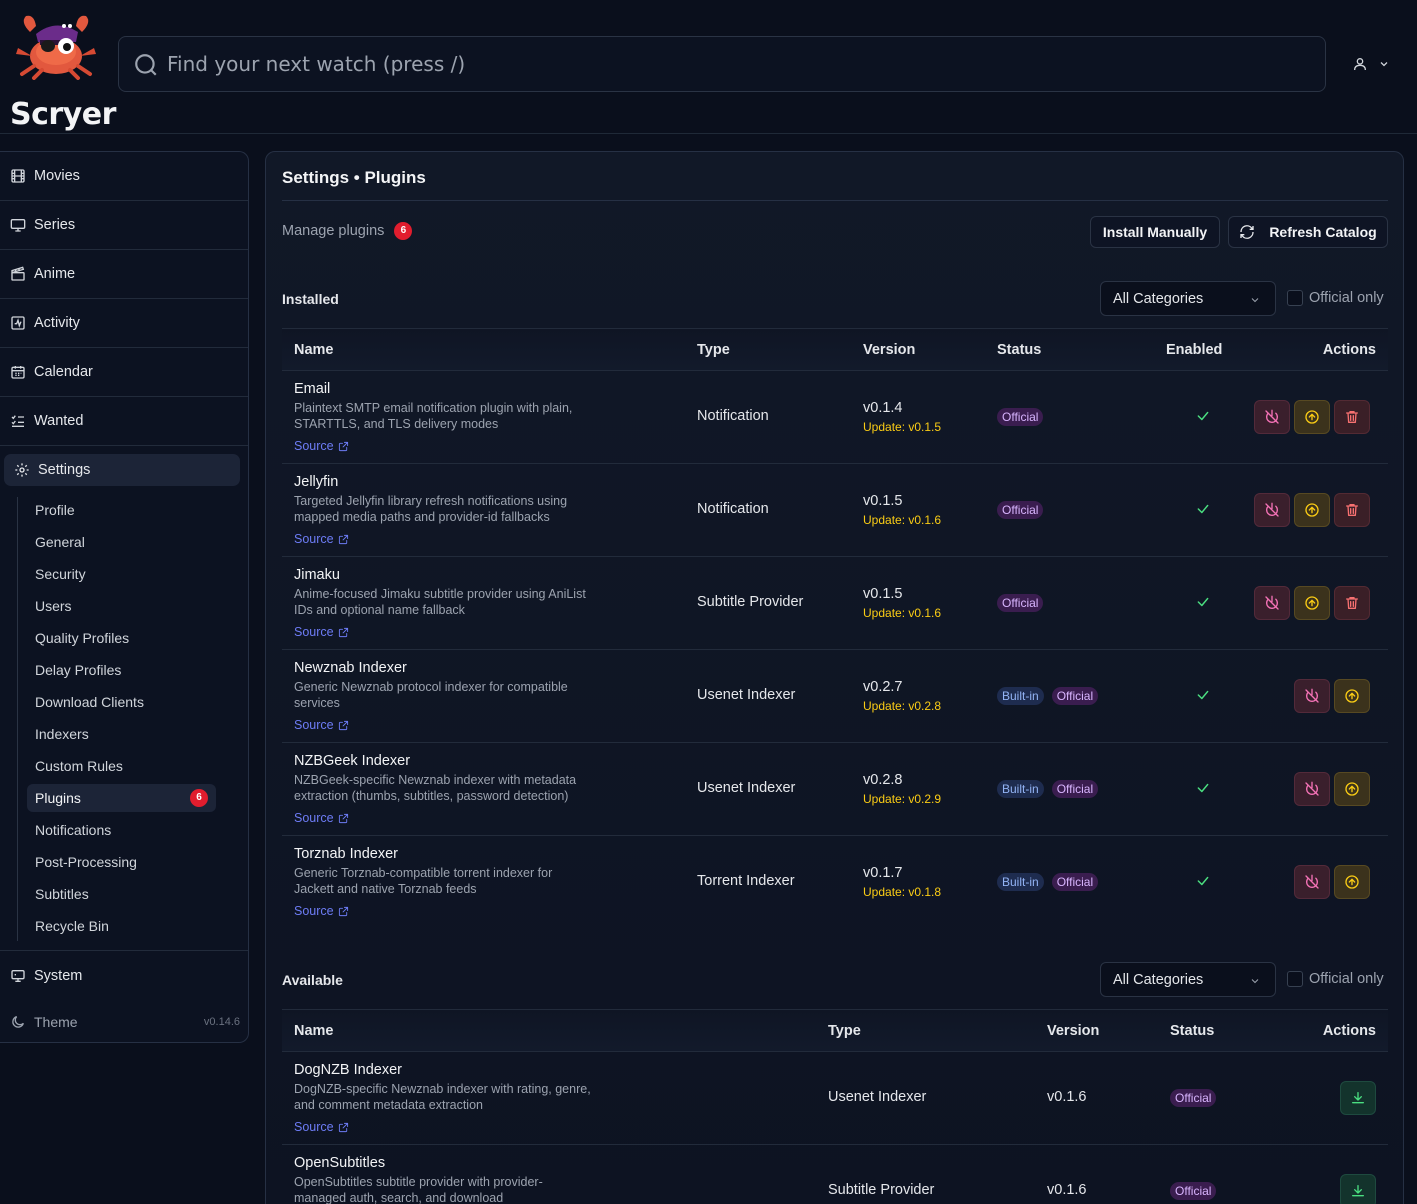 The width and height of the screenshot is (1417, 1204). What do you see at coordinates (18, 176) in the screenshot?
I see `film-icon` at bounding box center [18, 176].